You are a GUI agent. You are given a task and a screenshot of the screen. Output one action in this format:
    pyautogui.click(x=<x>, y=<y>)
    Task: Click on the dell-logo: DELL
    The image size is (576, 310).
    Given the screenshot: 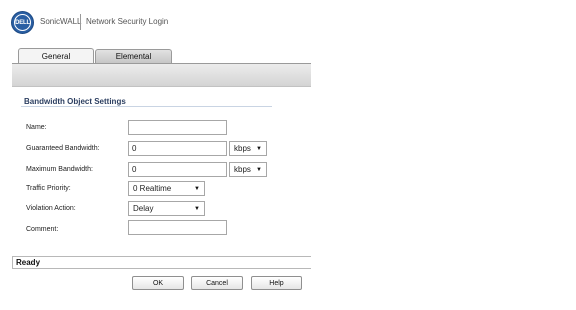 What is the action you would take?
    pyautogui.click(x=22, y=22)
    